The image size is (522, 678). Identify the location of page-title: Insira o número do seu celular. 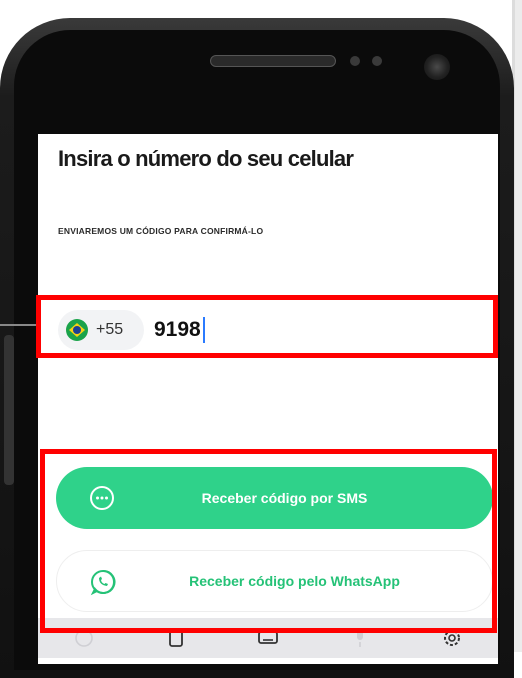
(206, 158).